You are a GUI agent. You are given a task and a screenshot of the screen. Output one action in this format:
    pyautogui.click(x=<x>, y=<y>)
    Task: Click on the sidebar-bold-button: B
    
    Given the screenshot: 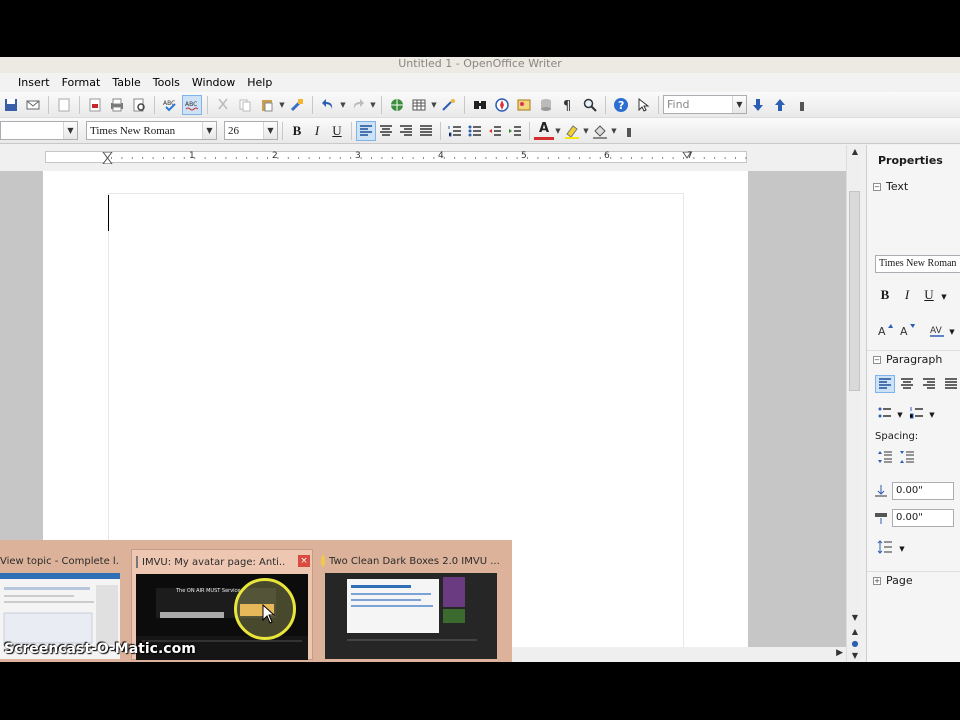 What is the action you would take?
    pyautogui.click(x=885, y=295)
    